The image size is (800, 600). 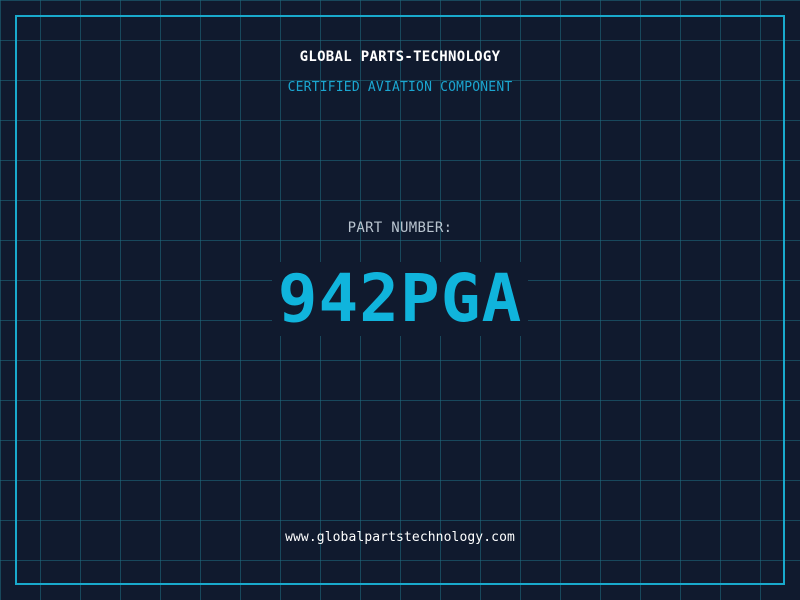 I want to click on company-name: GLOBAL PARTS-TECHNOLOGY, so click(x=400, y=57).